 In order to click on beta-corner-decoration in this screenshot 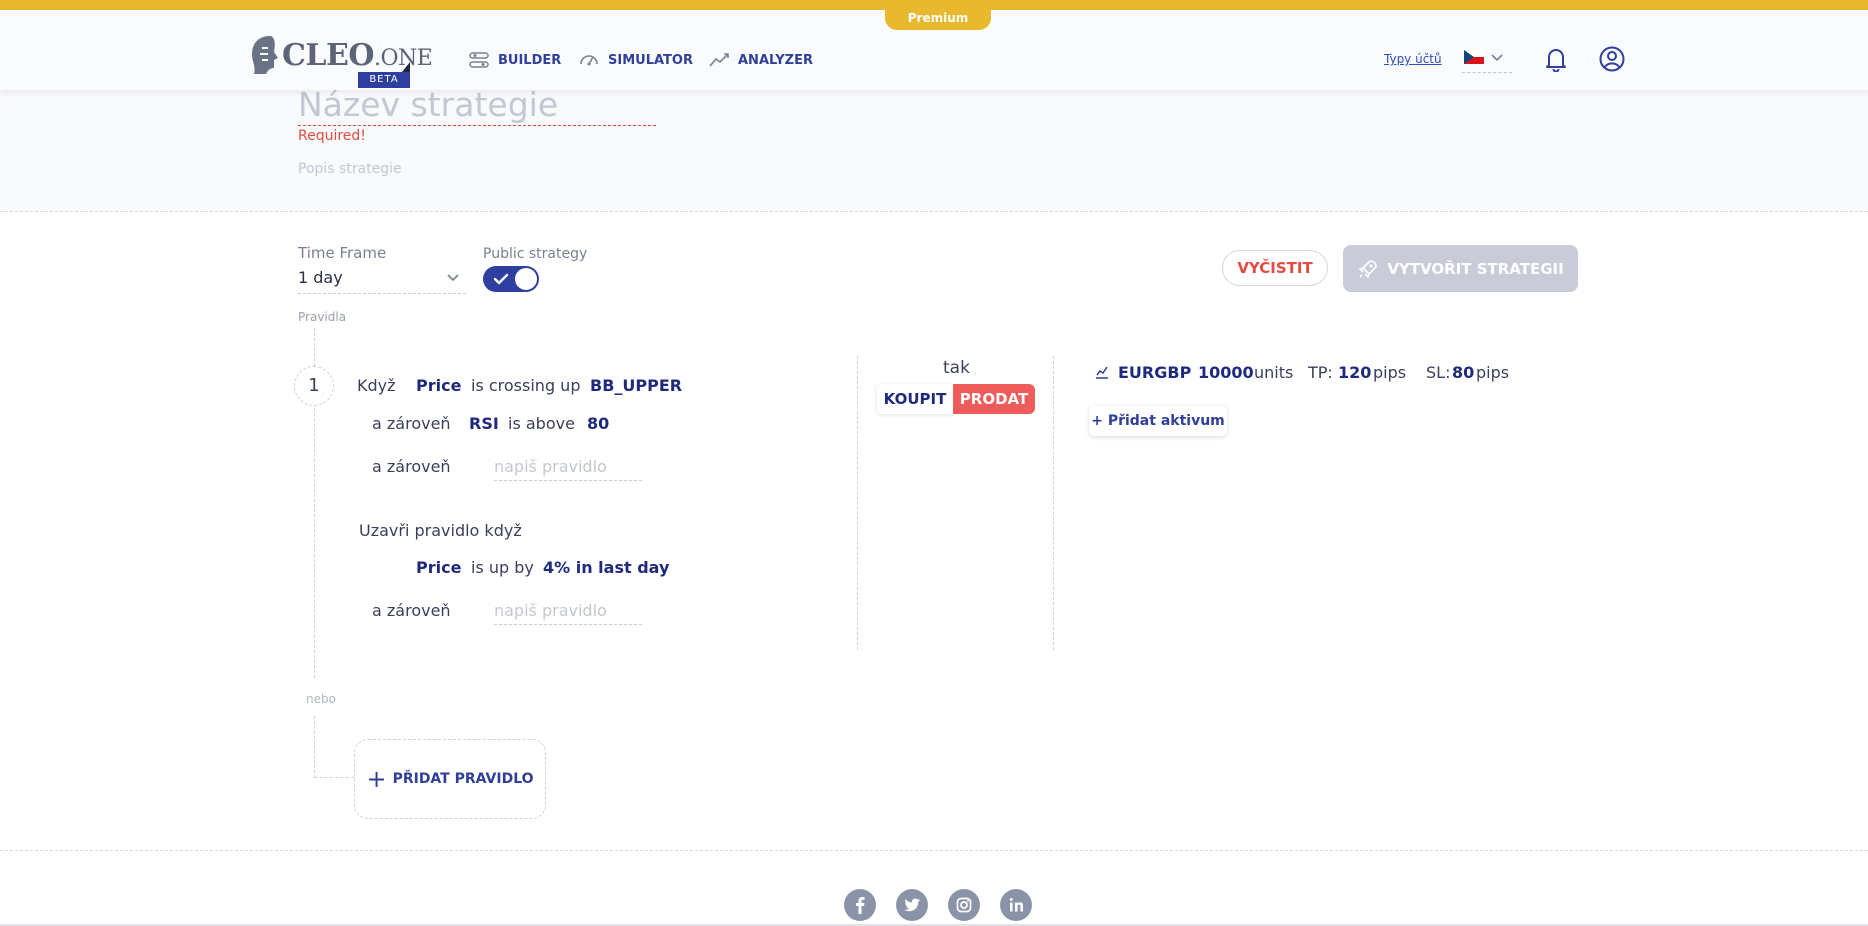, I will do `click(406, 67)`.